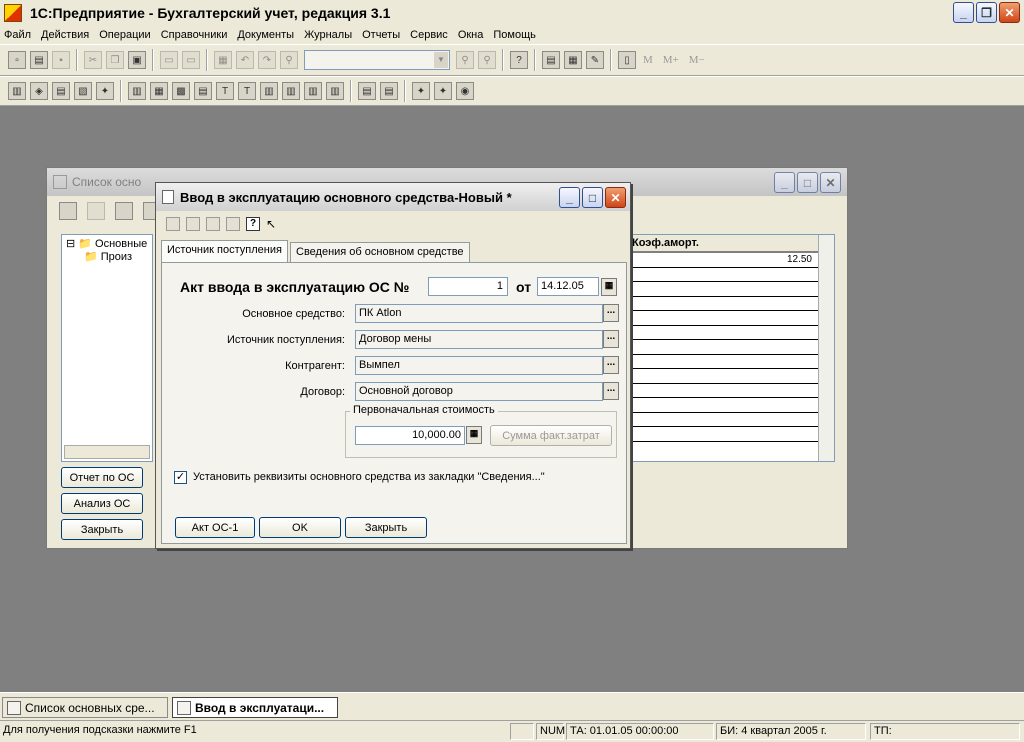  Describe the element at coordinates (421, 91) in the screenshot. I see `tool-1-icon: ✦` at that location.